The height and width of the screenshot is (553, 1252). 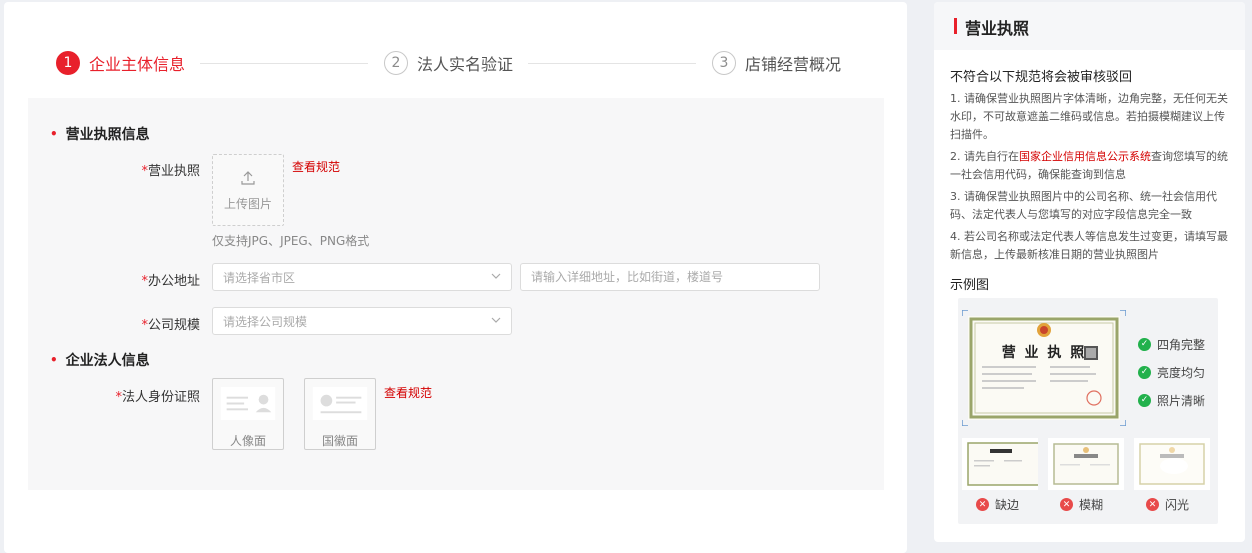 I want to click on example-title: 示例图, so click(x=970, y=285).